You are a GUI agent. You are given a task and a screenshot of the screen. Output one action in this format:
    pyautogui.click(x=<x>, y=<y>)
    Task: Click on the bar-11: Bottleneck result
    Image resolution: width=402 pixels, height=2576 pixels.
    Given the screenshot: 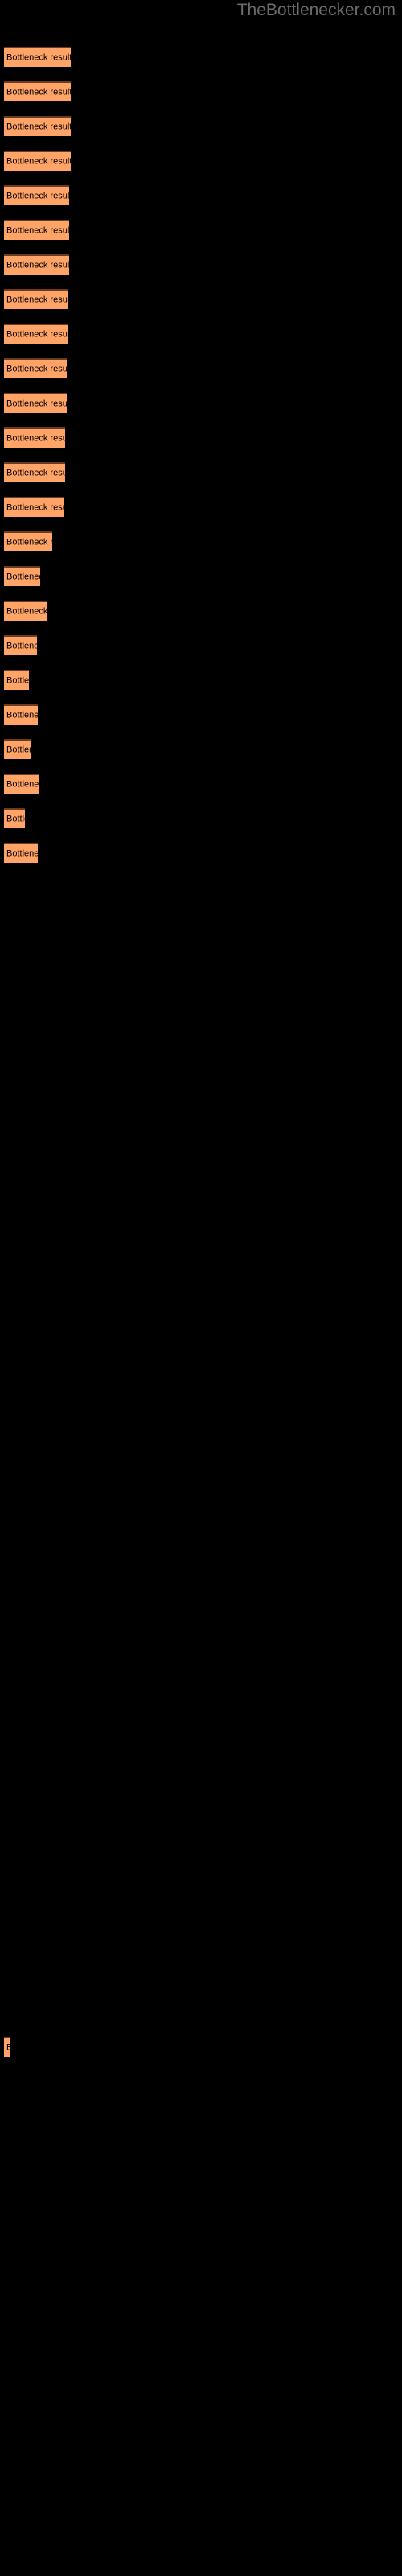 What is the action you would take?
    pyautogui.click(x=35, y=403)
    